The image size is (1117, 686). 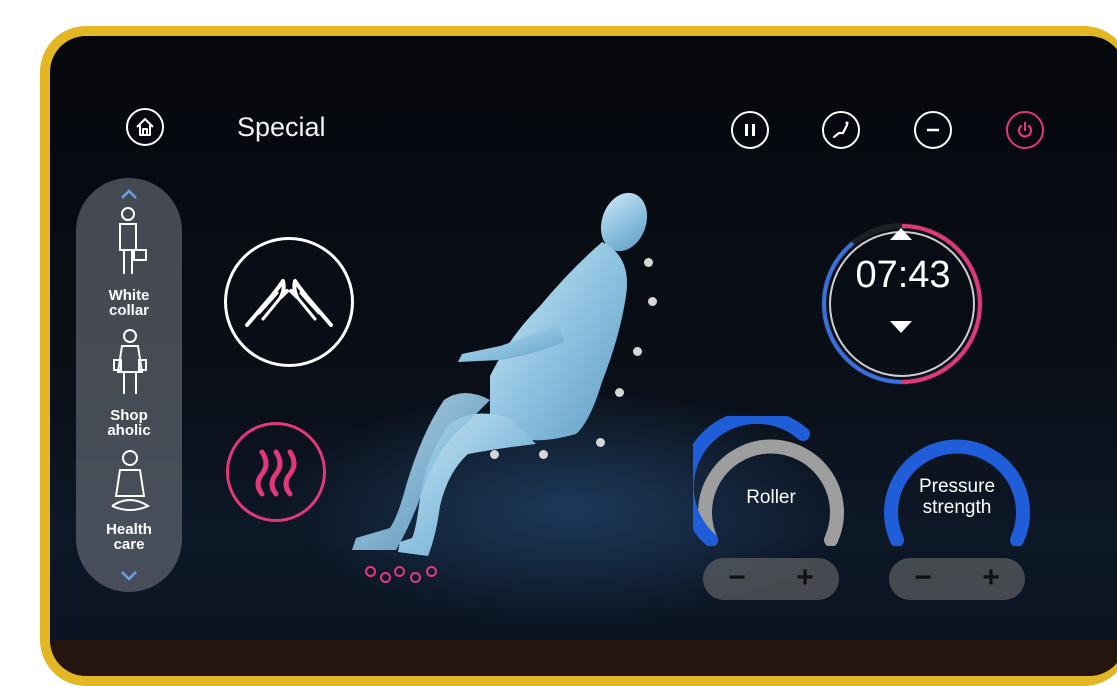 What do you see at coordinates (129, 295) in the screenshot?
I see `program-label: White` at bounding box center [129, 295].